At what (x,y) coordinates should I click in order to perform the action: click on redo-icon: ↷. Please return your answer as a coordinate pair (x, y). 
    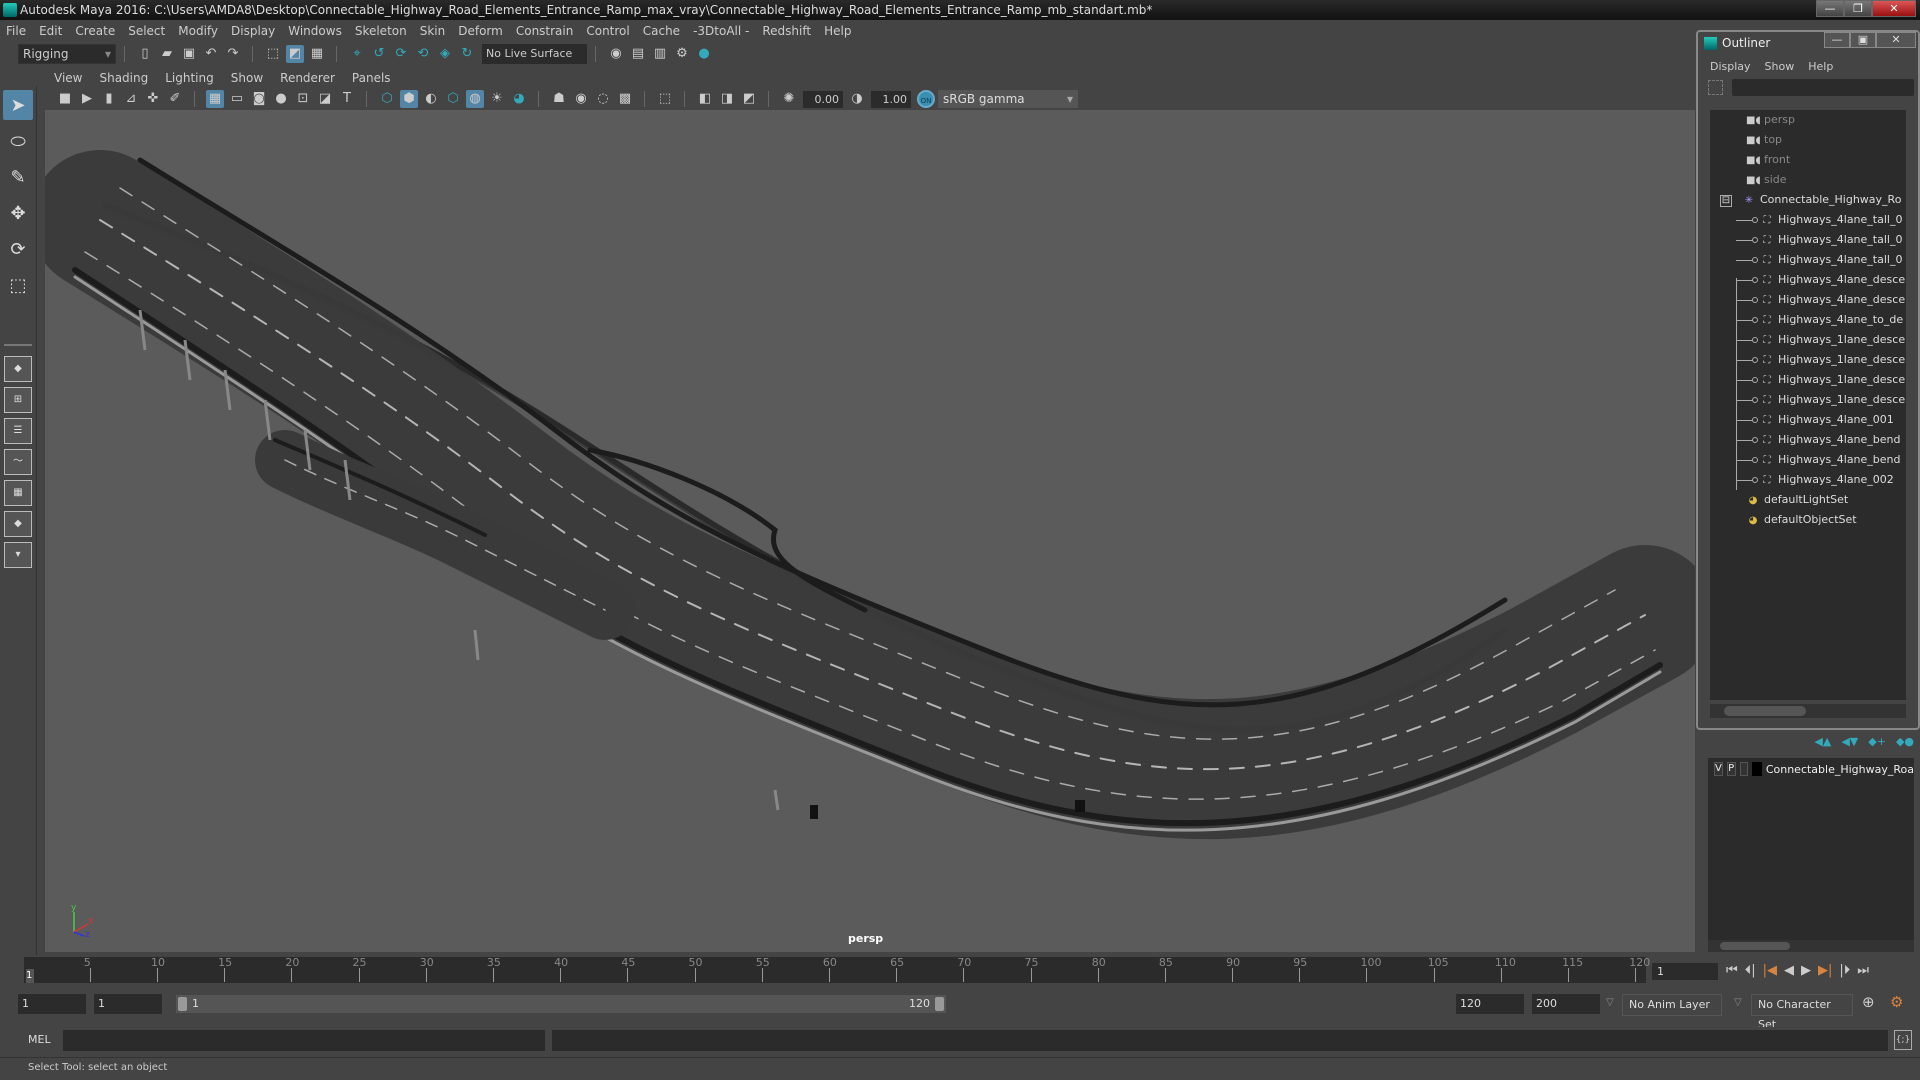
    Looking at the image, I should click on (233, 54).